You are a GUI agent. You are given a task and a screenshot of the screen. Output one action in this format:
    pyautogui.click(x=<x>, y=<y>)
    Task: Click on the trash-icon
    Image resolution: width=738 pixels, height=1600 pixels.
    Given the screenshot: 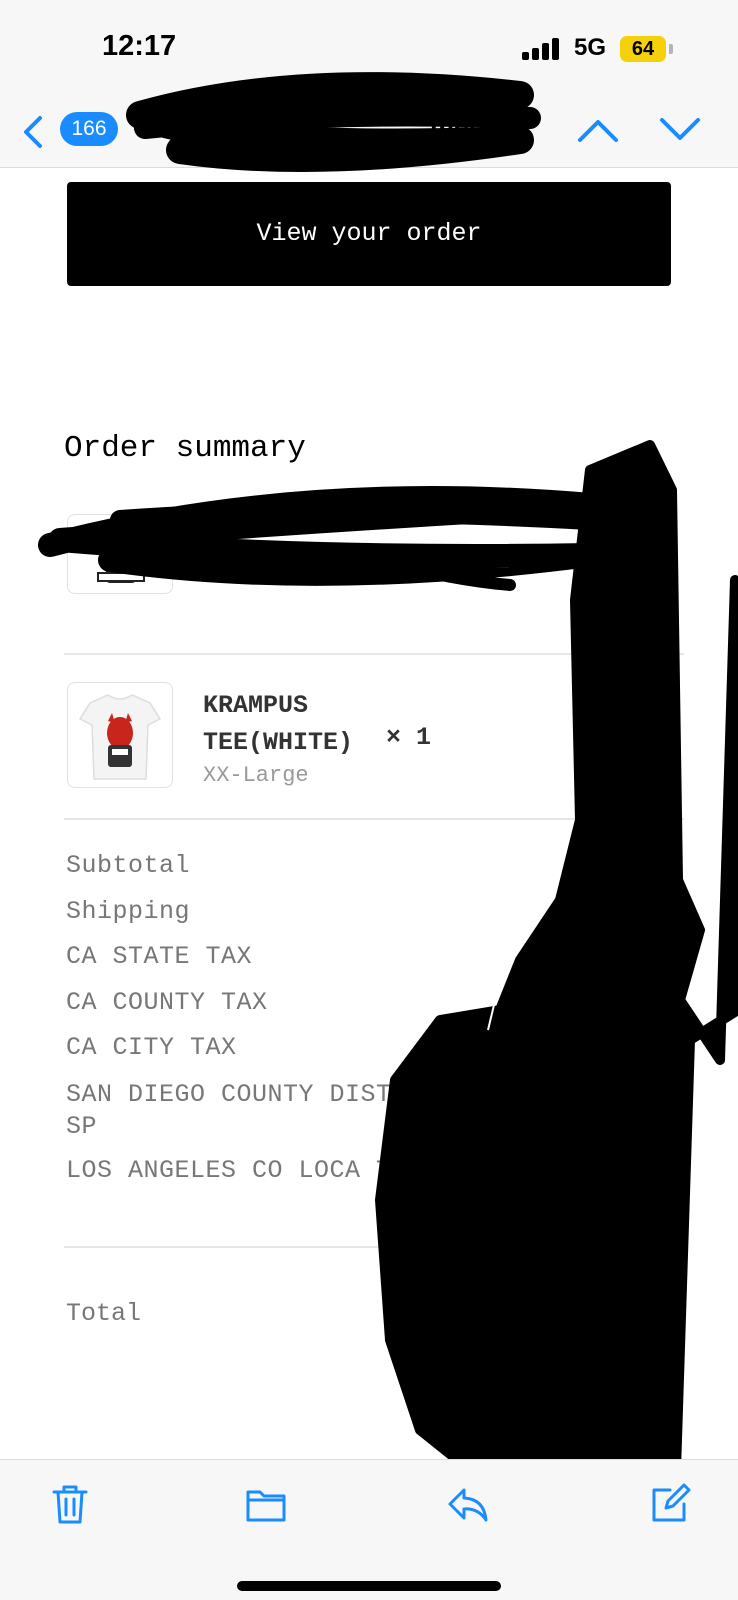 What is the action you would take?
    pyautogui.click(x=70, y=1504)
    